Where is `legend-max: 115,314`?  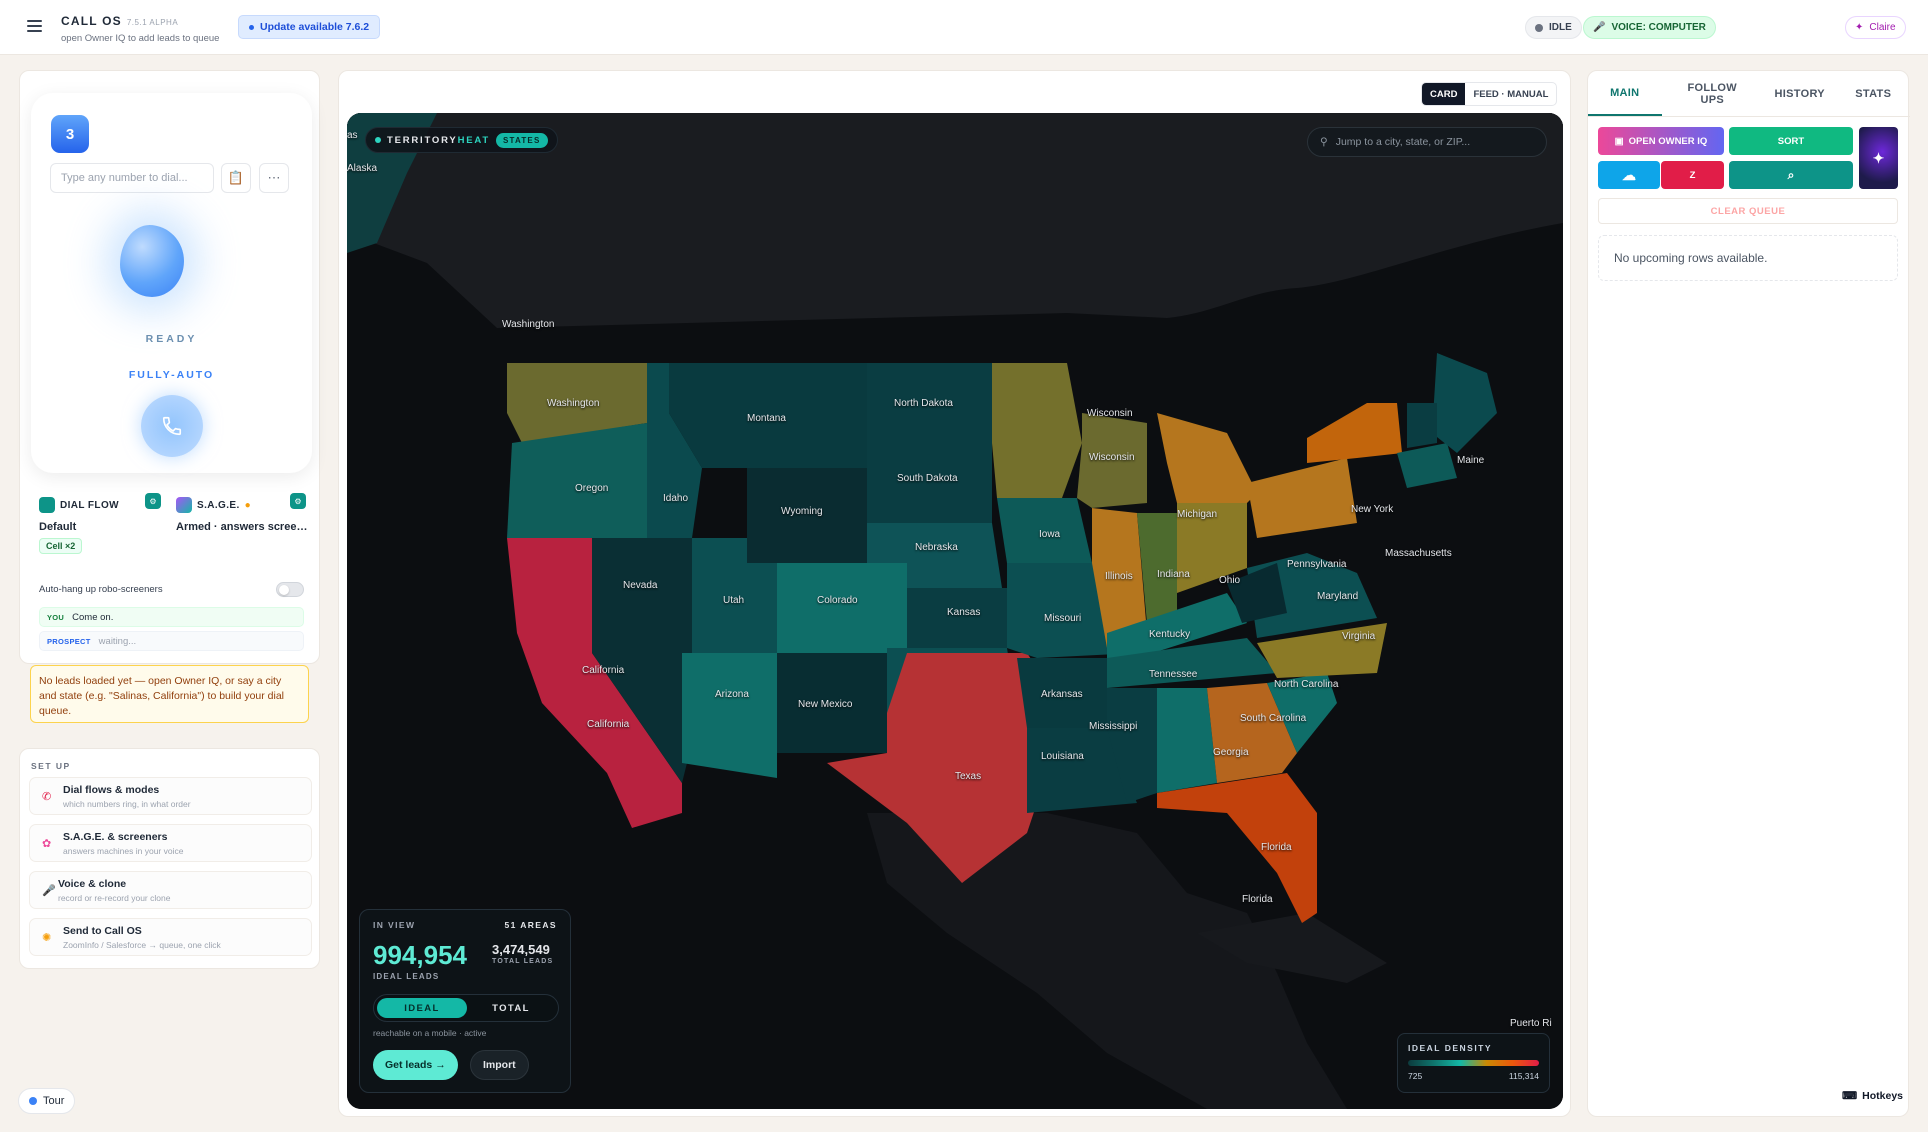 legend-max: 115,314 is located at coordinates (1523, 1076).